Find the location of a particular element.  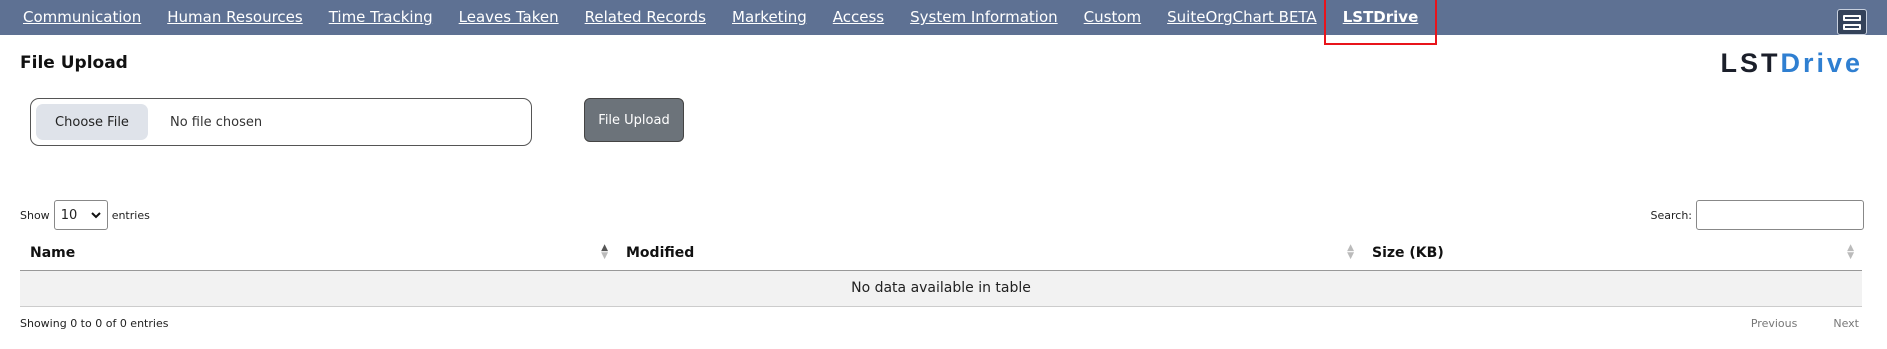

table-search: Search: is located at coordinates (1757, 215).